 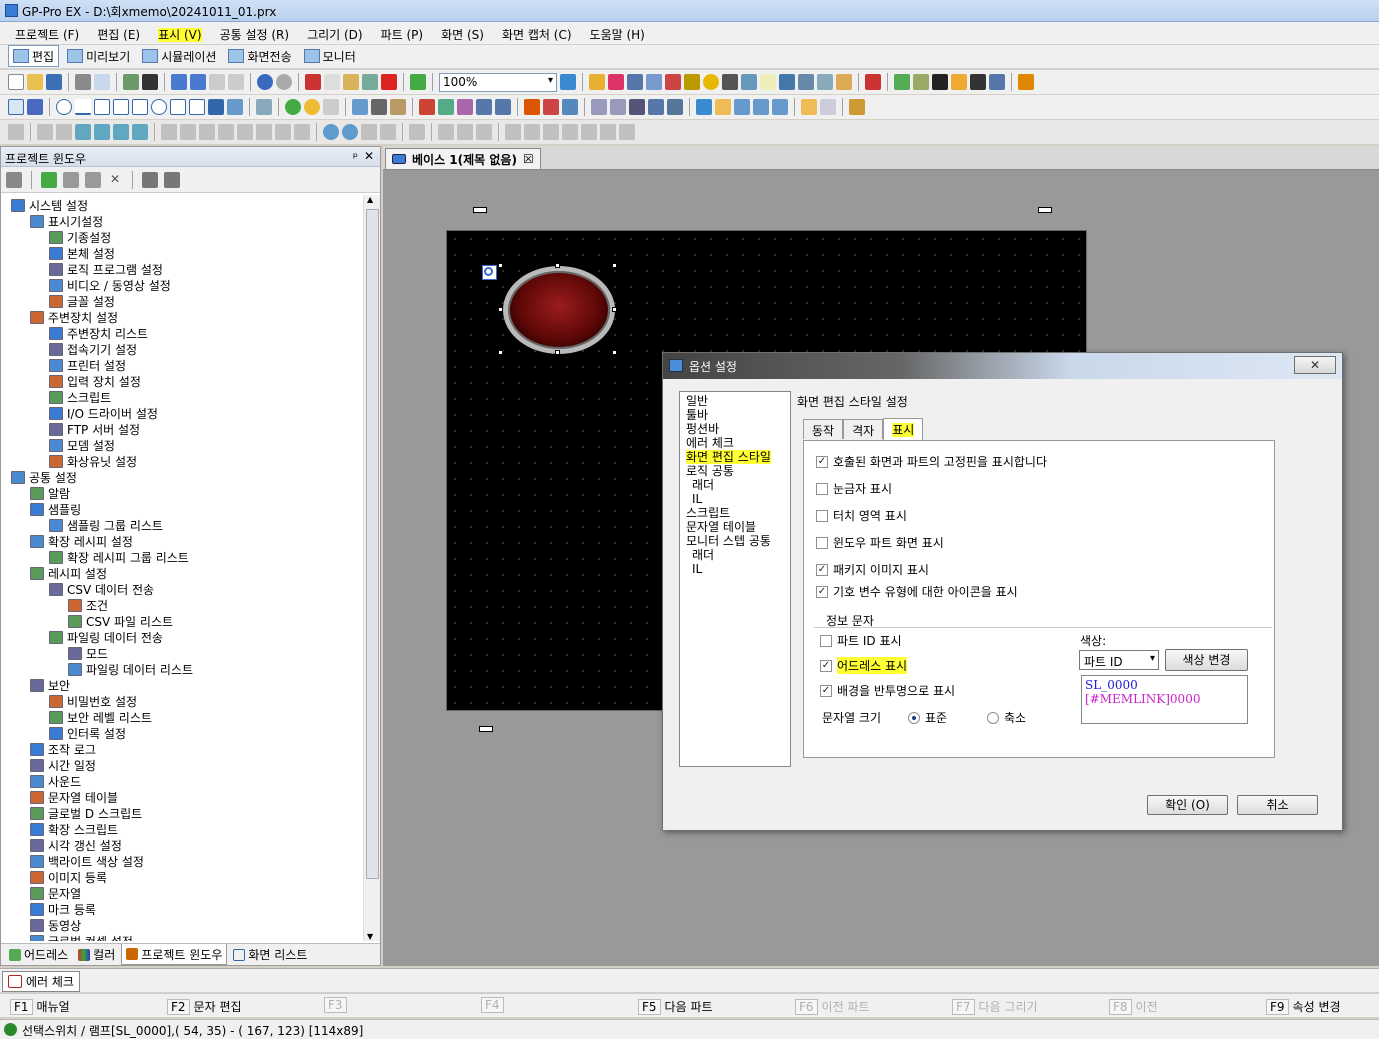 What do you see at coordinates (235, 107) in the screenshot?
I see `image-tool-icon` at bounding box center [235, 107].